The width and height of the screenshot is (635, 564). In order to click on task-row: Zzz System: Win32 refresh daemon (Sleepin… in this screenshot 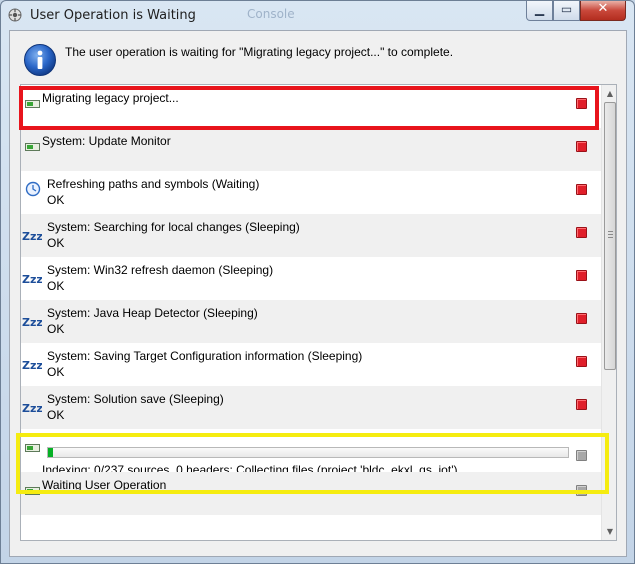, I will do `click(311, 278)`.